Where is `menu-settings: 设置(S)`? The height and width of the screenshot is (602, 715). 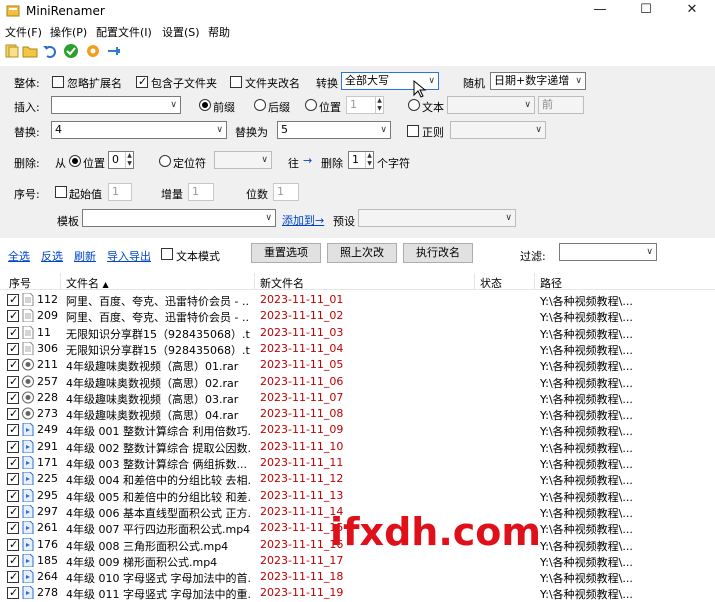
menu-settings: 设置(S) is located at coordinates (181, 32).